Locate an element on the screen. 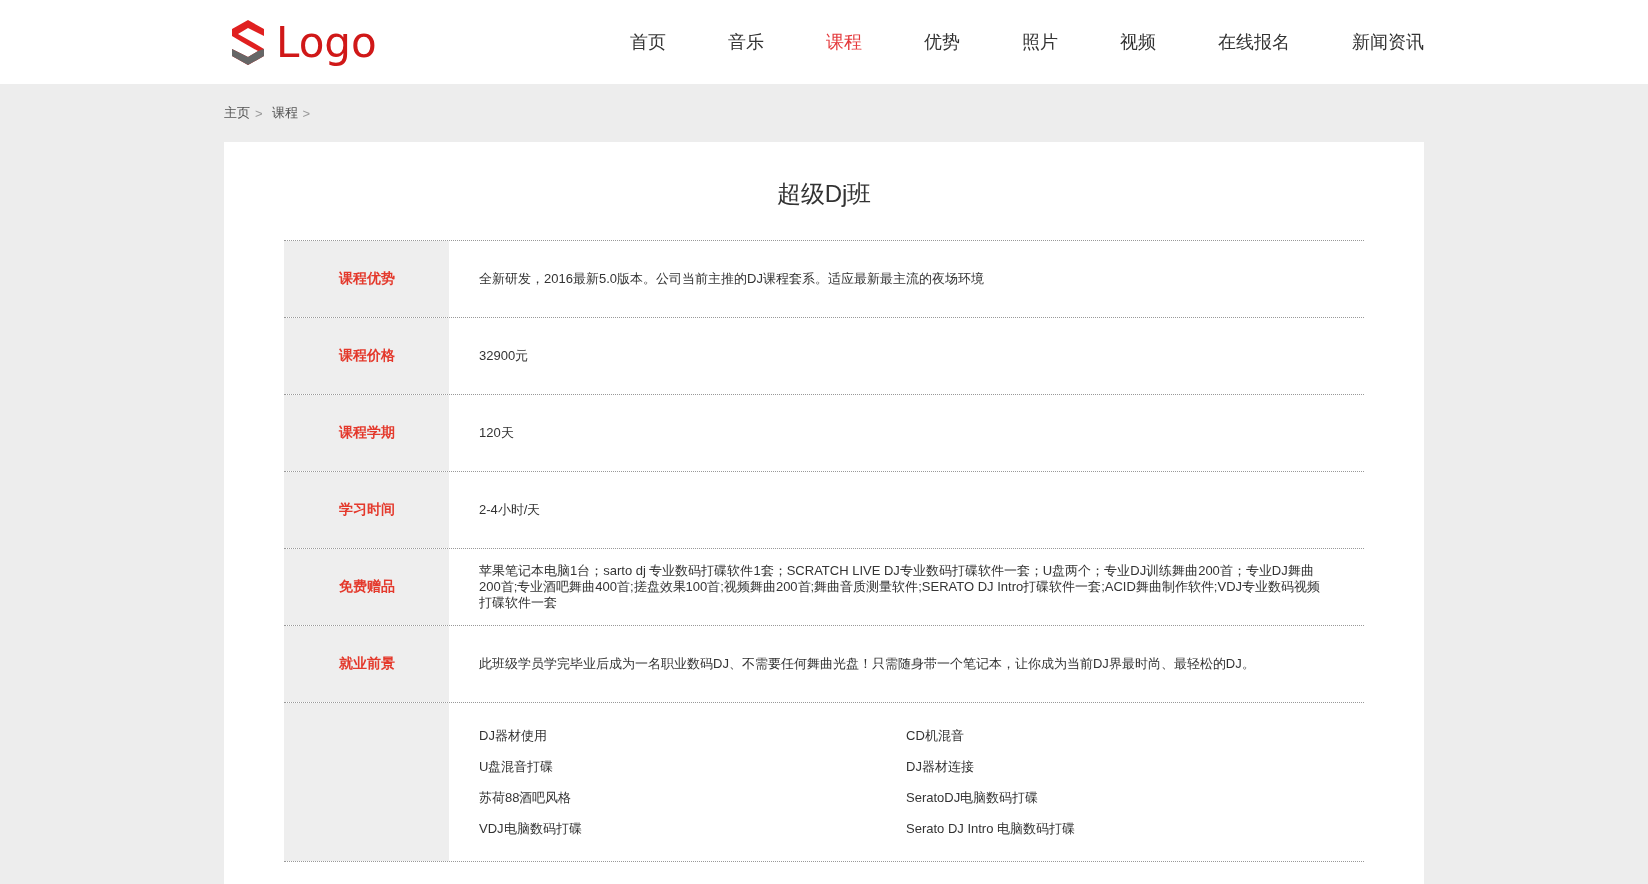  nav-link: 视频 is located at coordinates (1138, 42).